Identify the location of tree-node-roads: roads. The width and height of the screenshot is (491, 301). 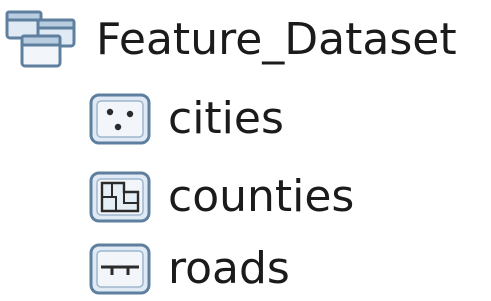
(189, 268).